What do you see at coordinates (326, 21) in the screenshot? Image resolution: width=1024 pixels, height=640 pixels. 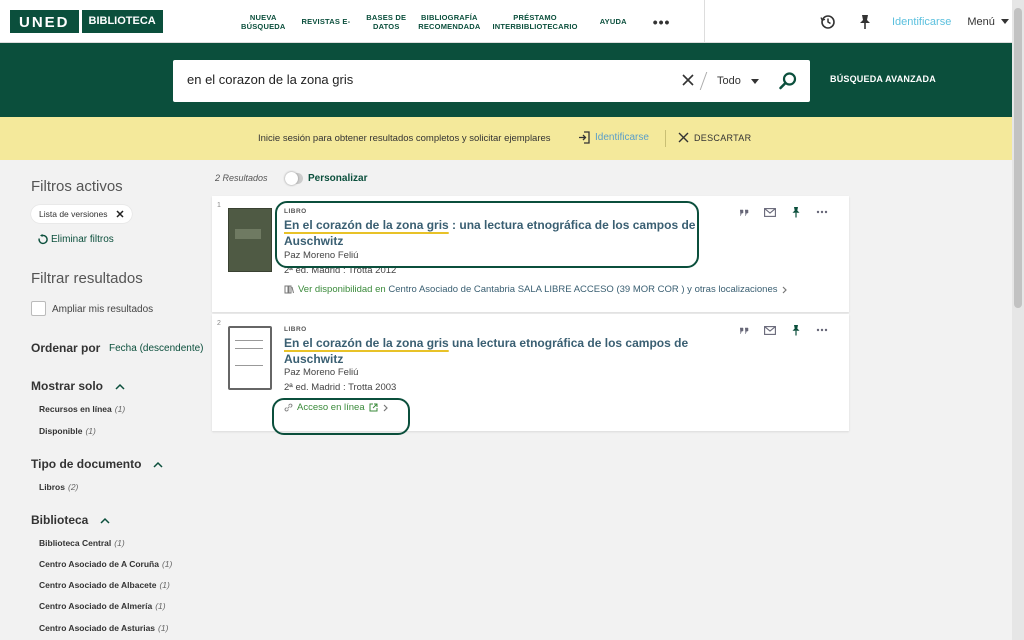 I see `nav-e-journals: REVISTAS E-` at bounding box center [326, 21].